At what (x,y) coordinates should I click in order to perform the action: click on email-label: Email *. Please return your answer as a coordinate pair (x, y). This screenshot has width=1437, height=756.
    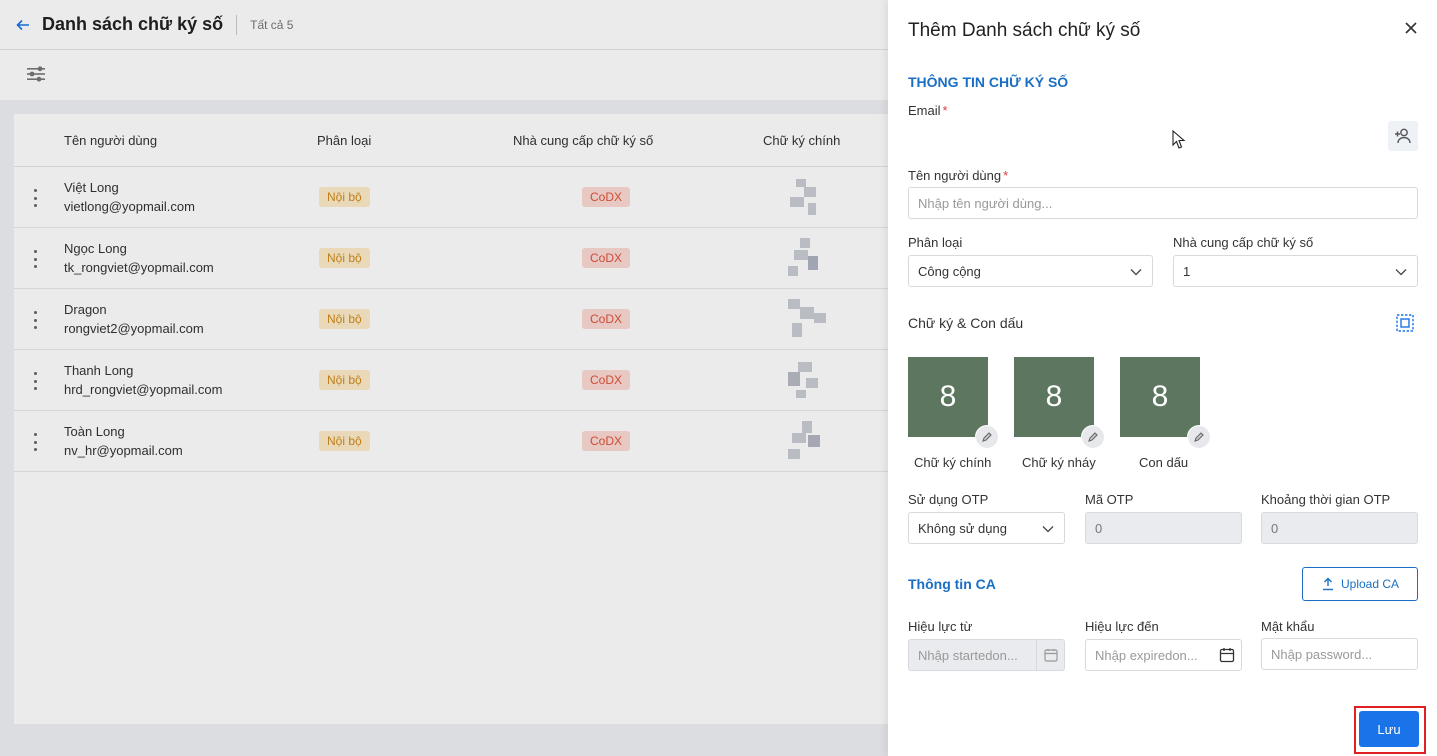
    Looking at the image, I should click on (928, 110).